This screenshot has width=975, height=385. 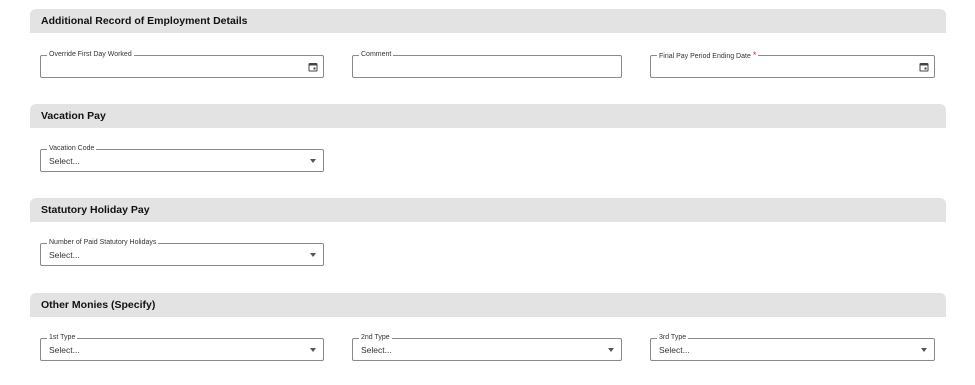 I want to click on first-type-label: 1st Type, so click(x=62, y=338).